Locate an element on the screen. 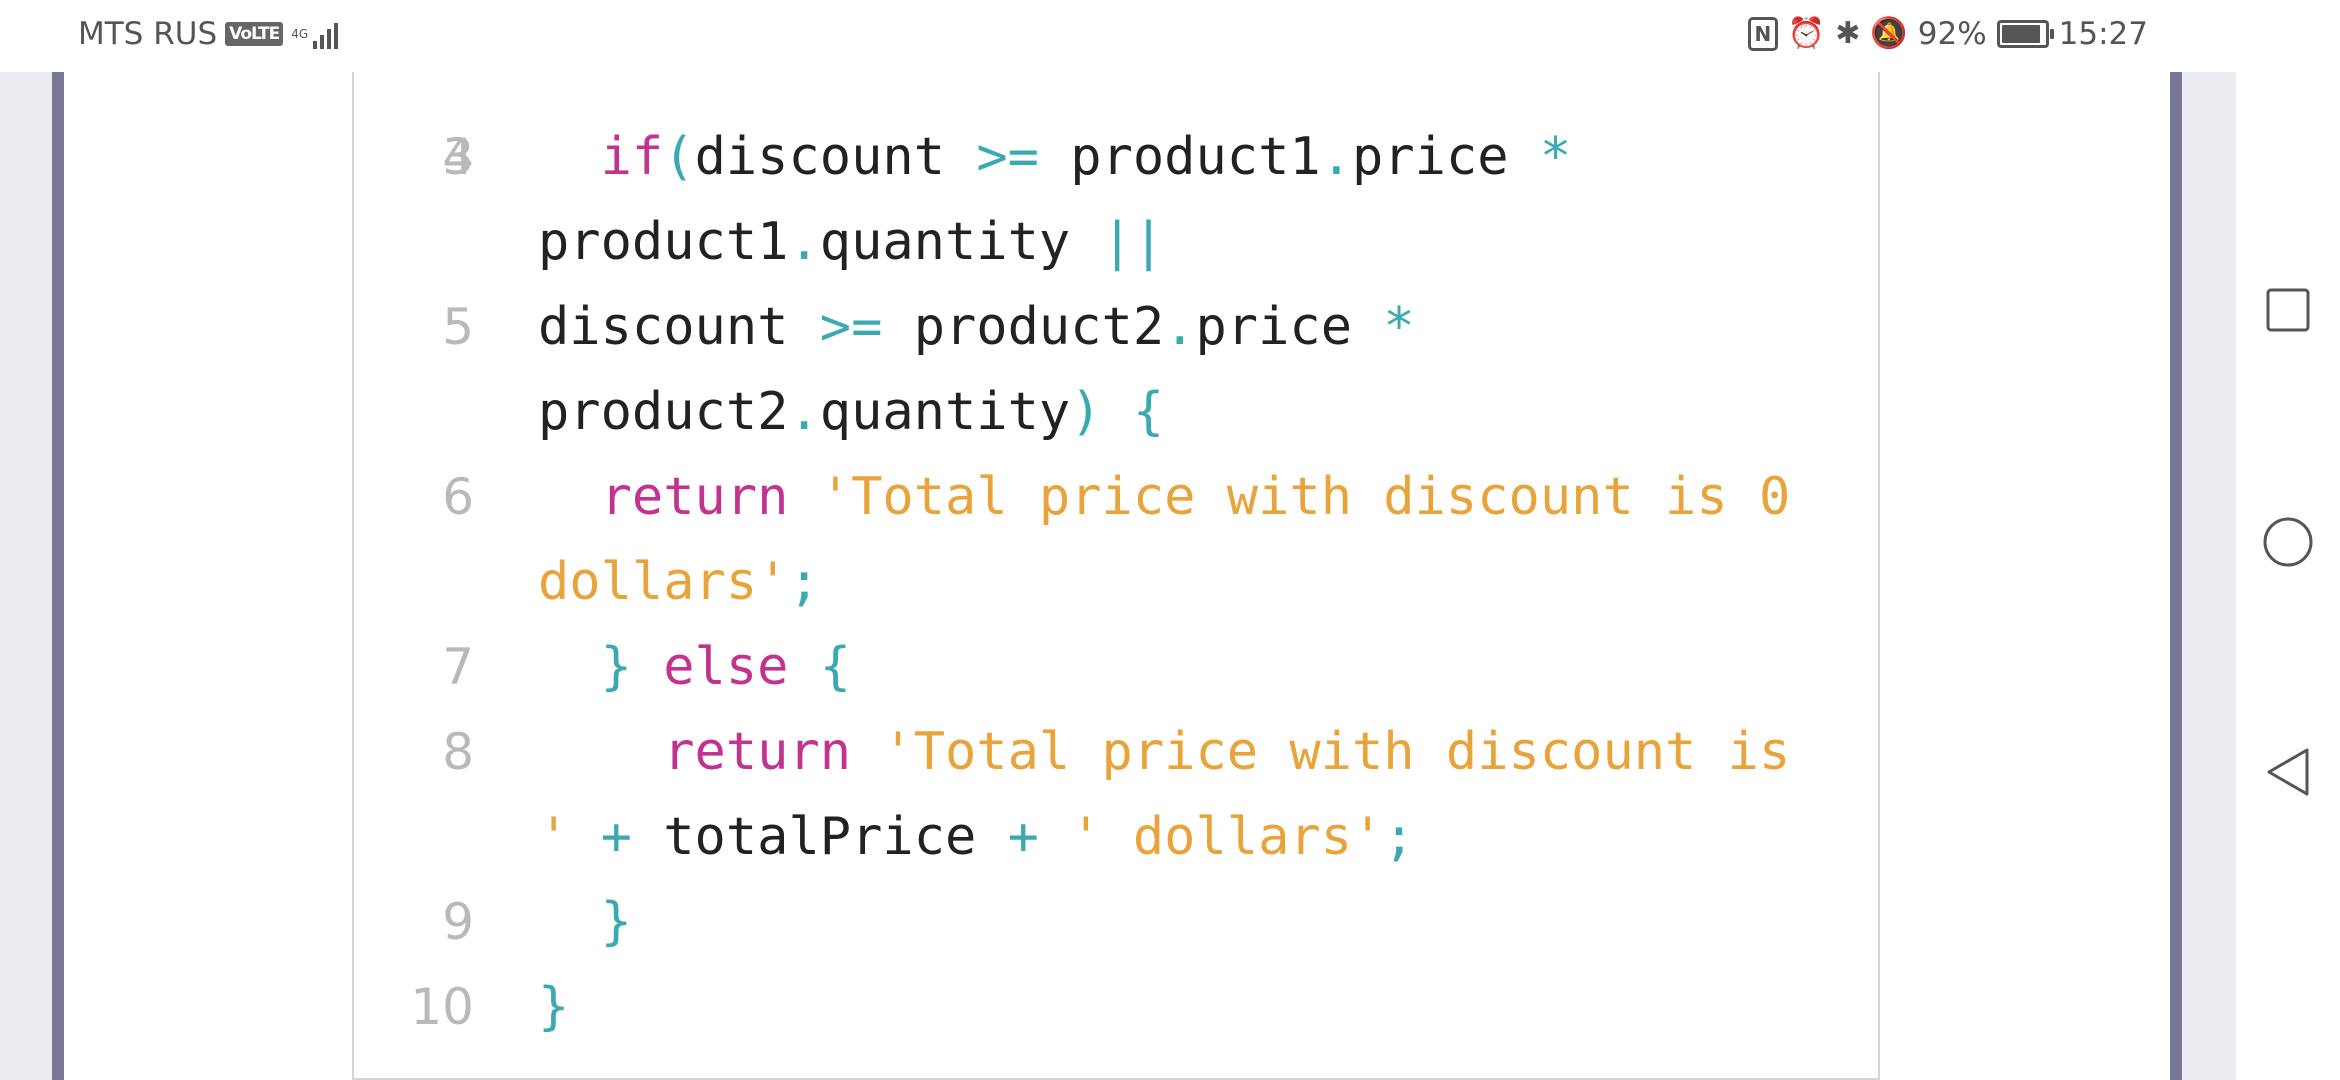  circle-icon is located at coordinates (2288, 542).